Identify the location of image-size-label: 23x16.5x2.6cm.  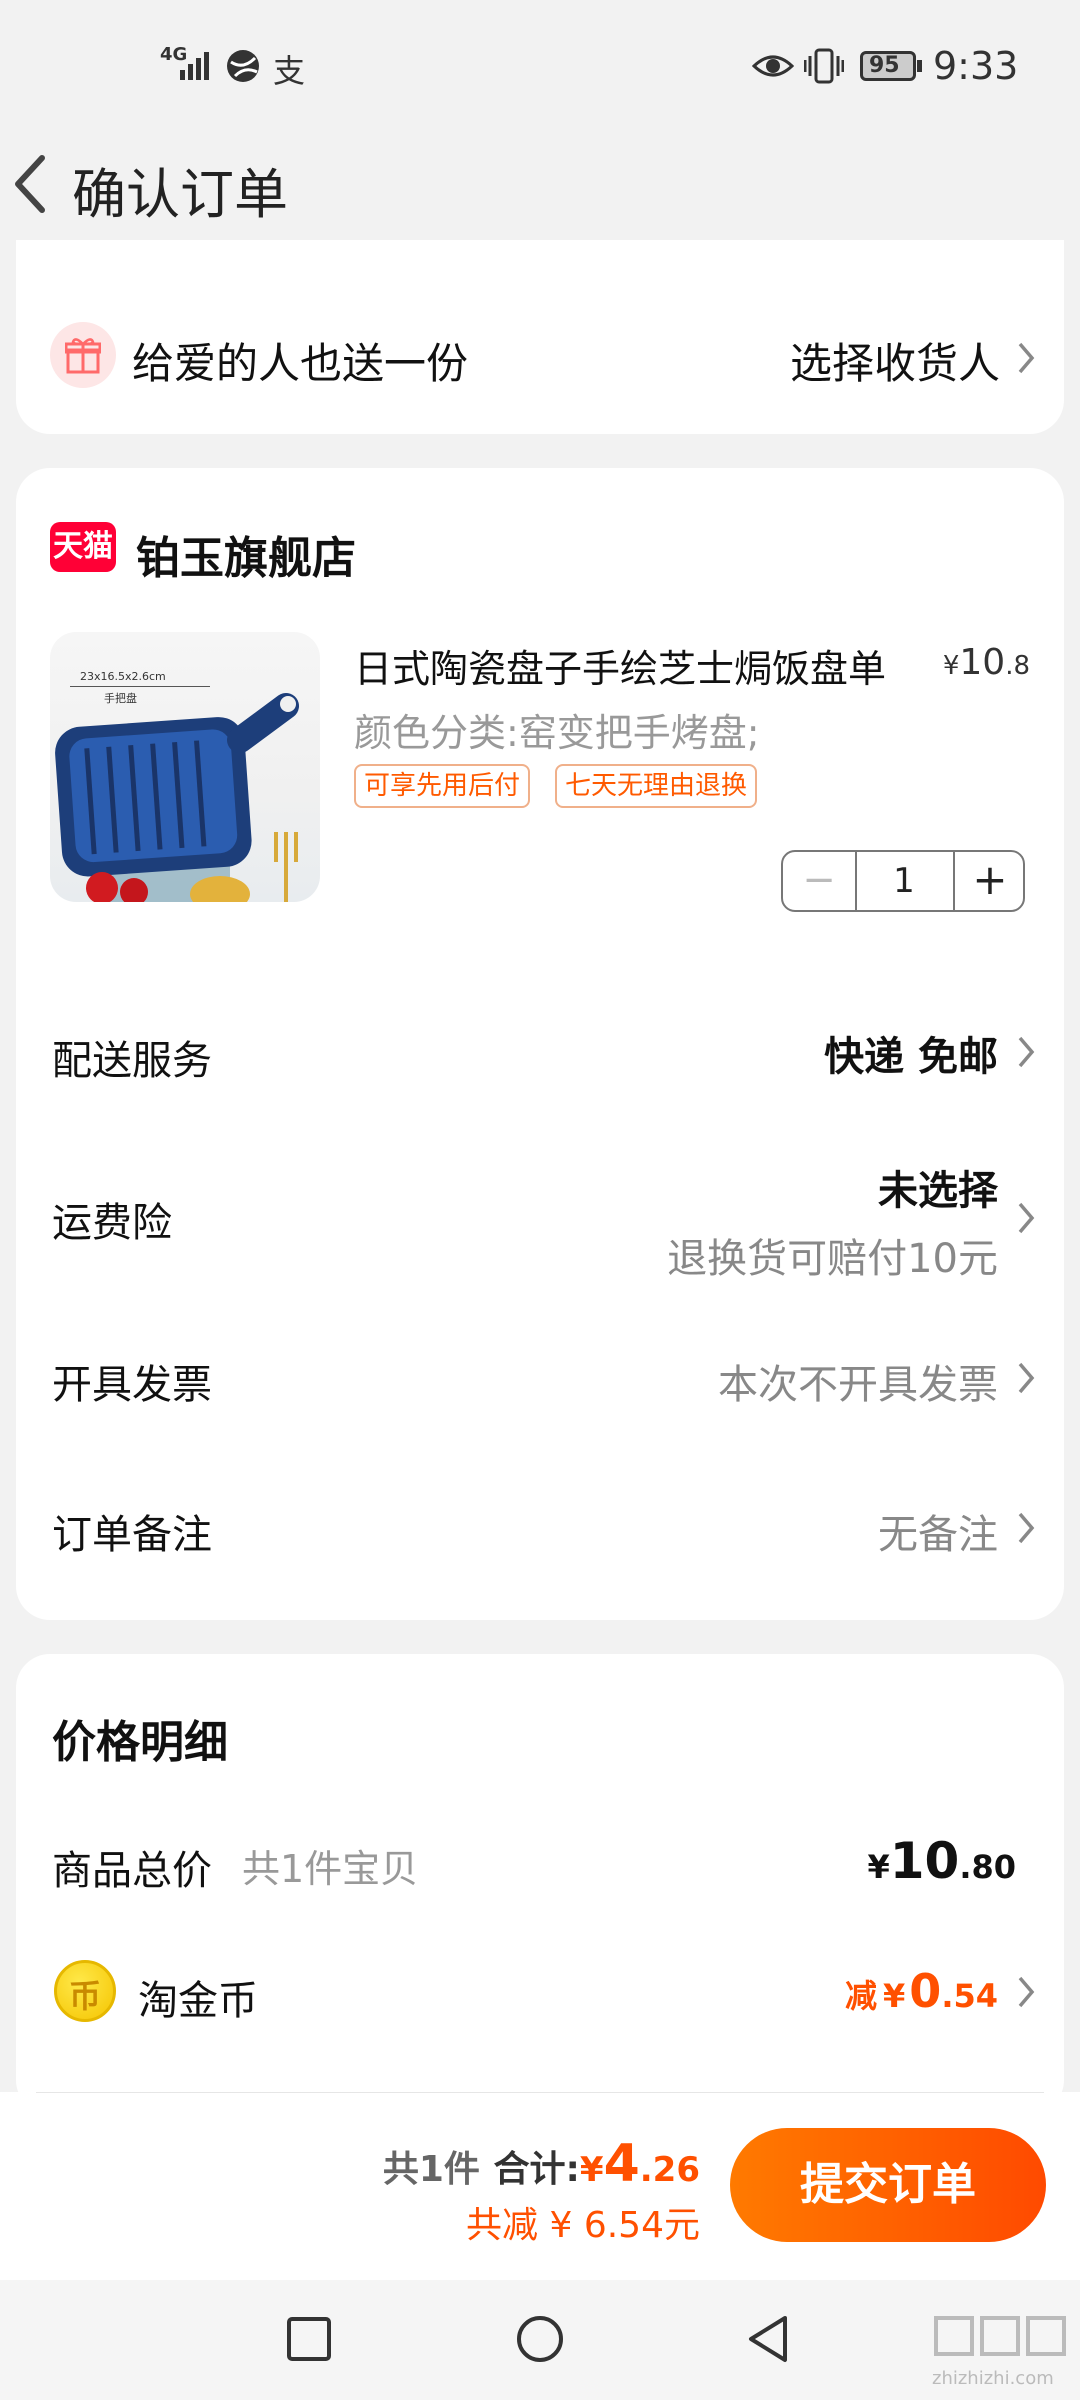
(123, 676).